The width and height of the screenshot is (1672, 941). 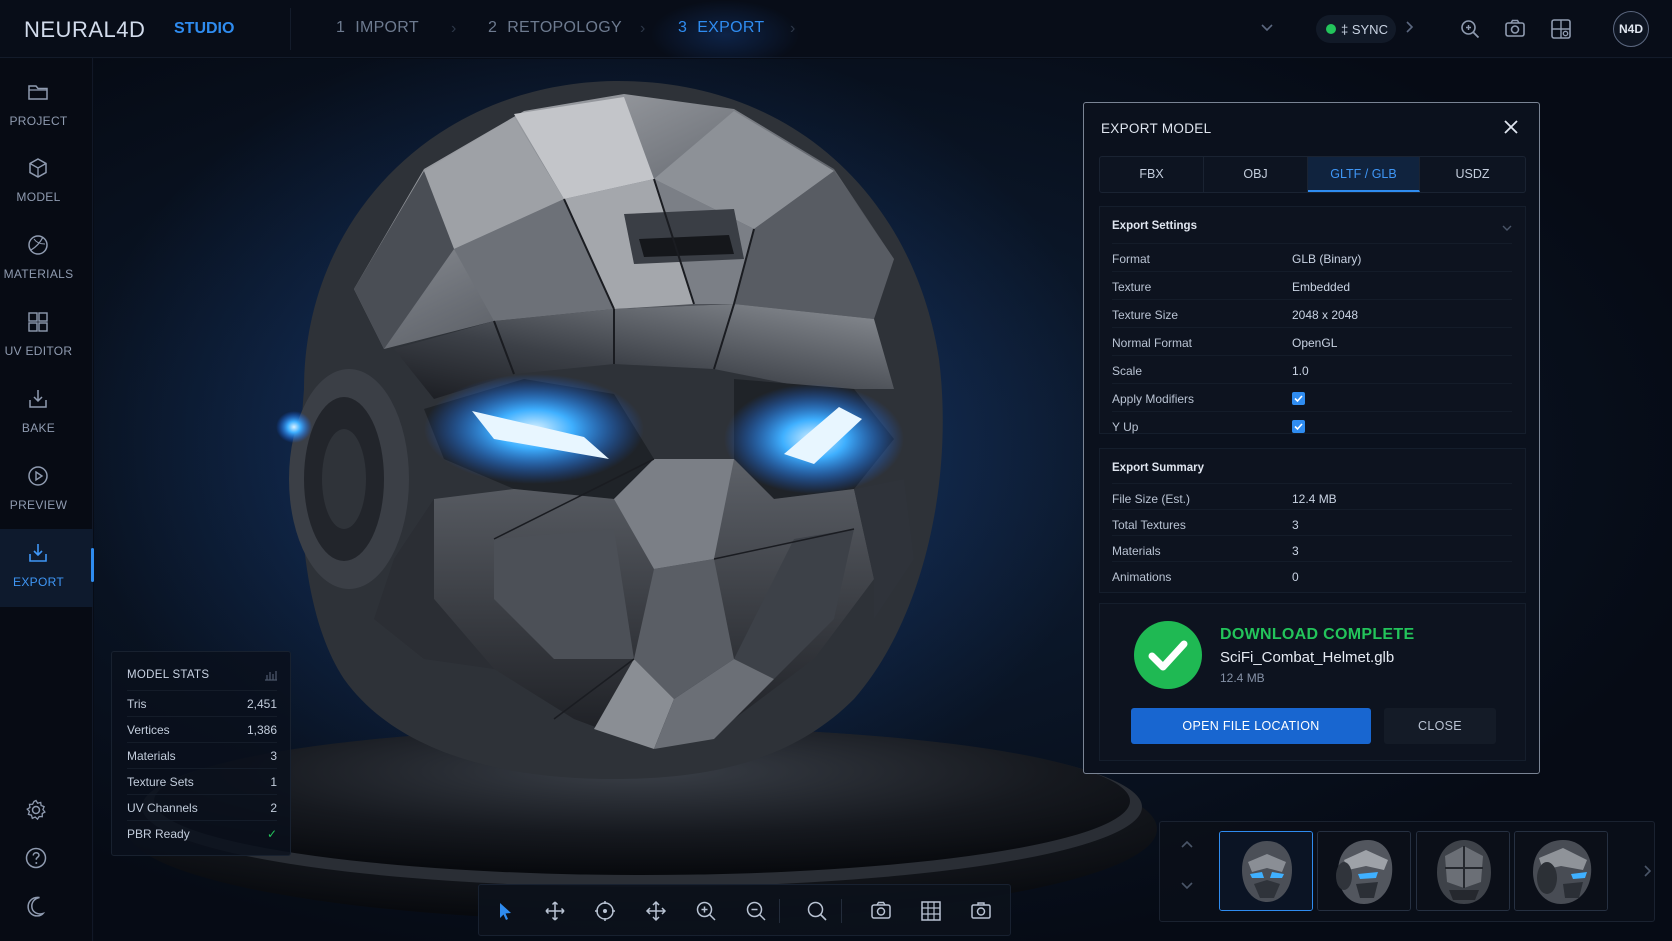 What do you see at coordinates (168, 675) in the screenshot?
I see `panel-title: MODEL STATS` at bounding box center [168, 675].